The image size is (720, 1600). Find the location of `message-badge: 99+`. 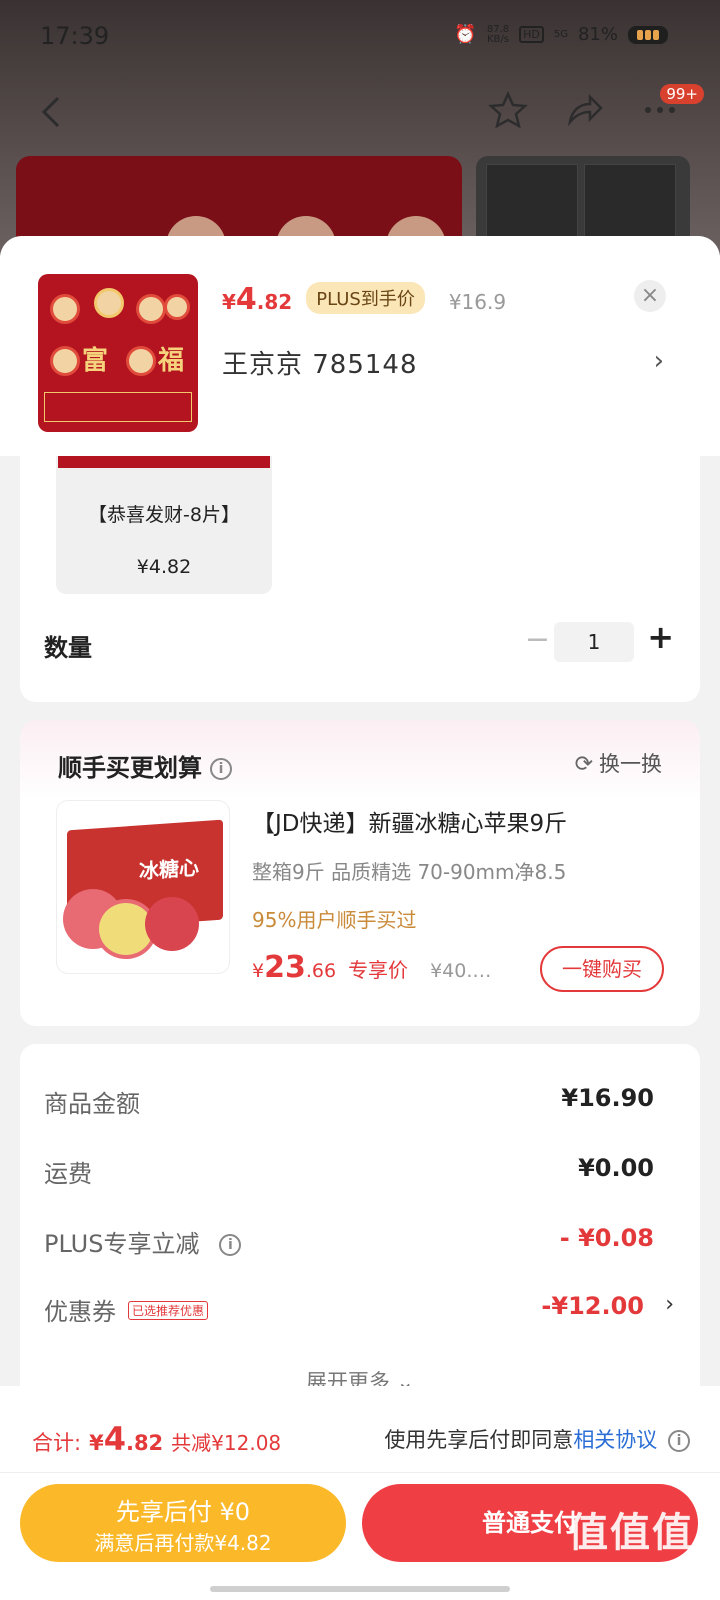

message-badge: 99+ is located at coordinates (682, 94).